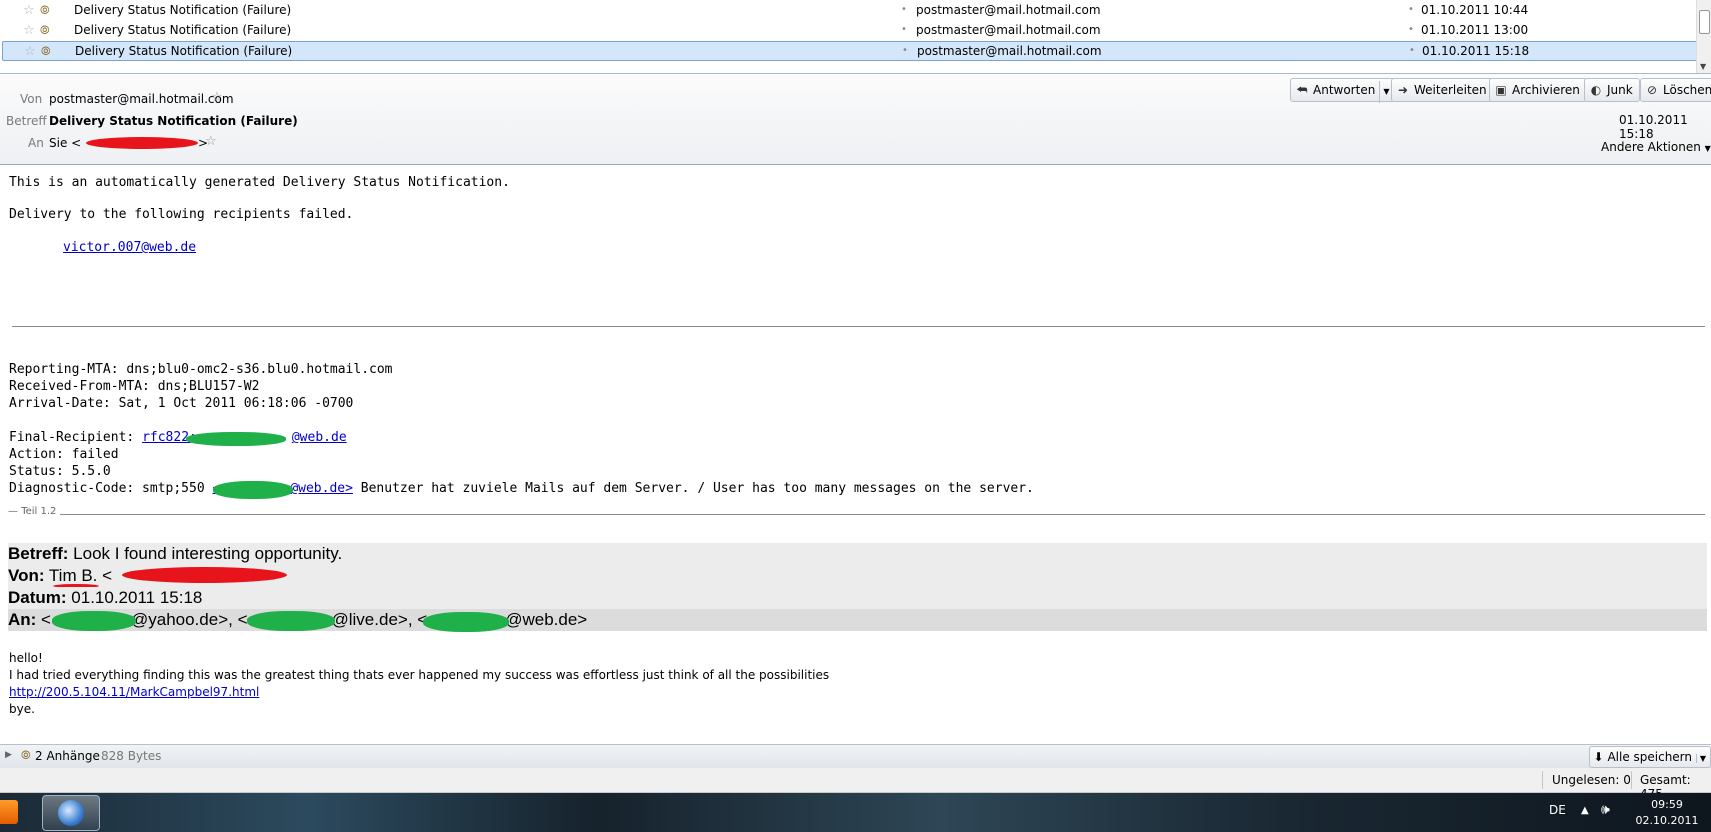 This screenshot has width=1711, height=832. What do you see at coordinates (1596, 90) in the screenshot?
I see `junk-flame-icon: ◐` at bounding box center [1596, 90].